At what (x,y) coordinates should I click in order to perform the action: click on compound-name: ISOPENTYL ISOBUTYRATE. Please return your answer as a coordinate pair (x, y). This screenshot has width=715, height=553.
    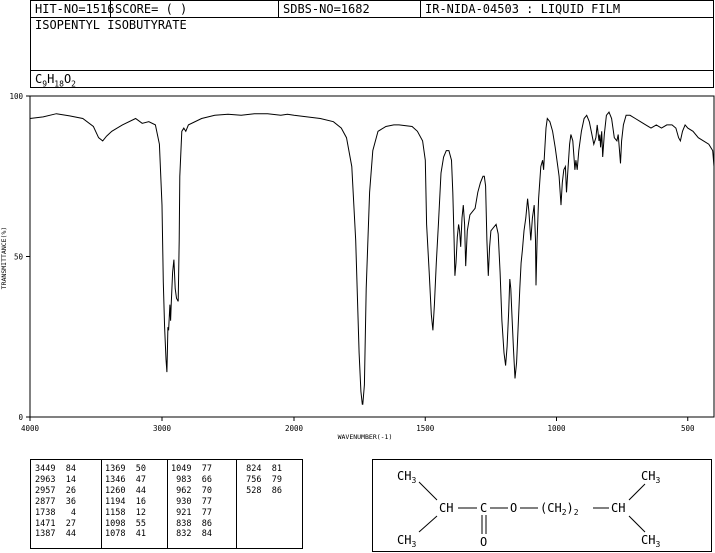
    Looking at the image, I should click on (111, 25).